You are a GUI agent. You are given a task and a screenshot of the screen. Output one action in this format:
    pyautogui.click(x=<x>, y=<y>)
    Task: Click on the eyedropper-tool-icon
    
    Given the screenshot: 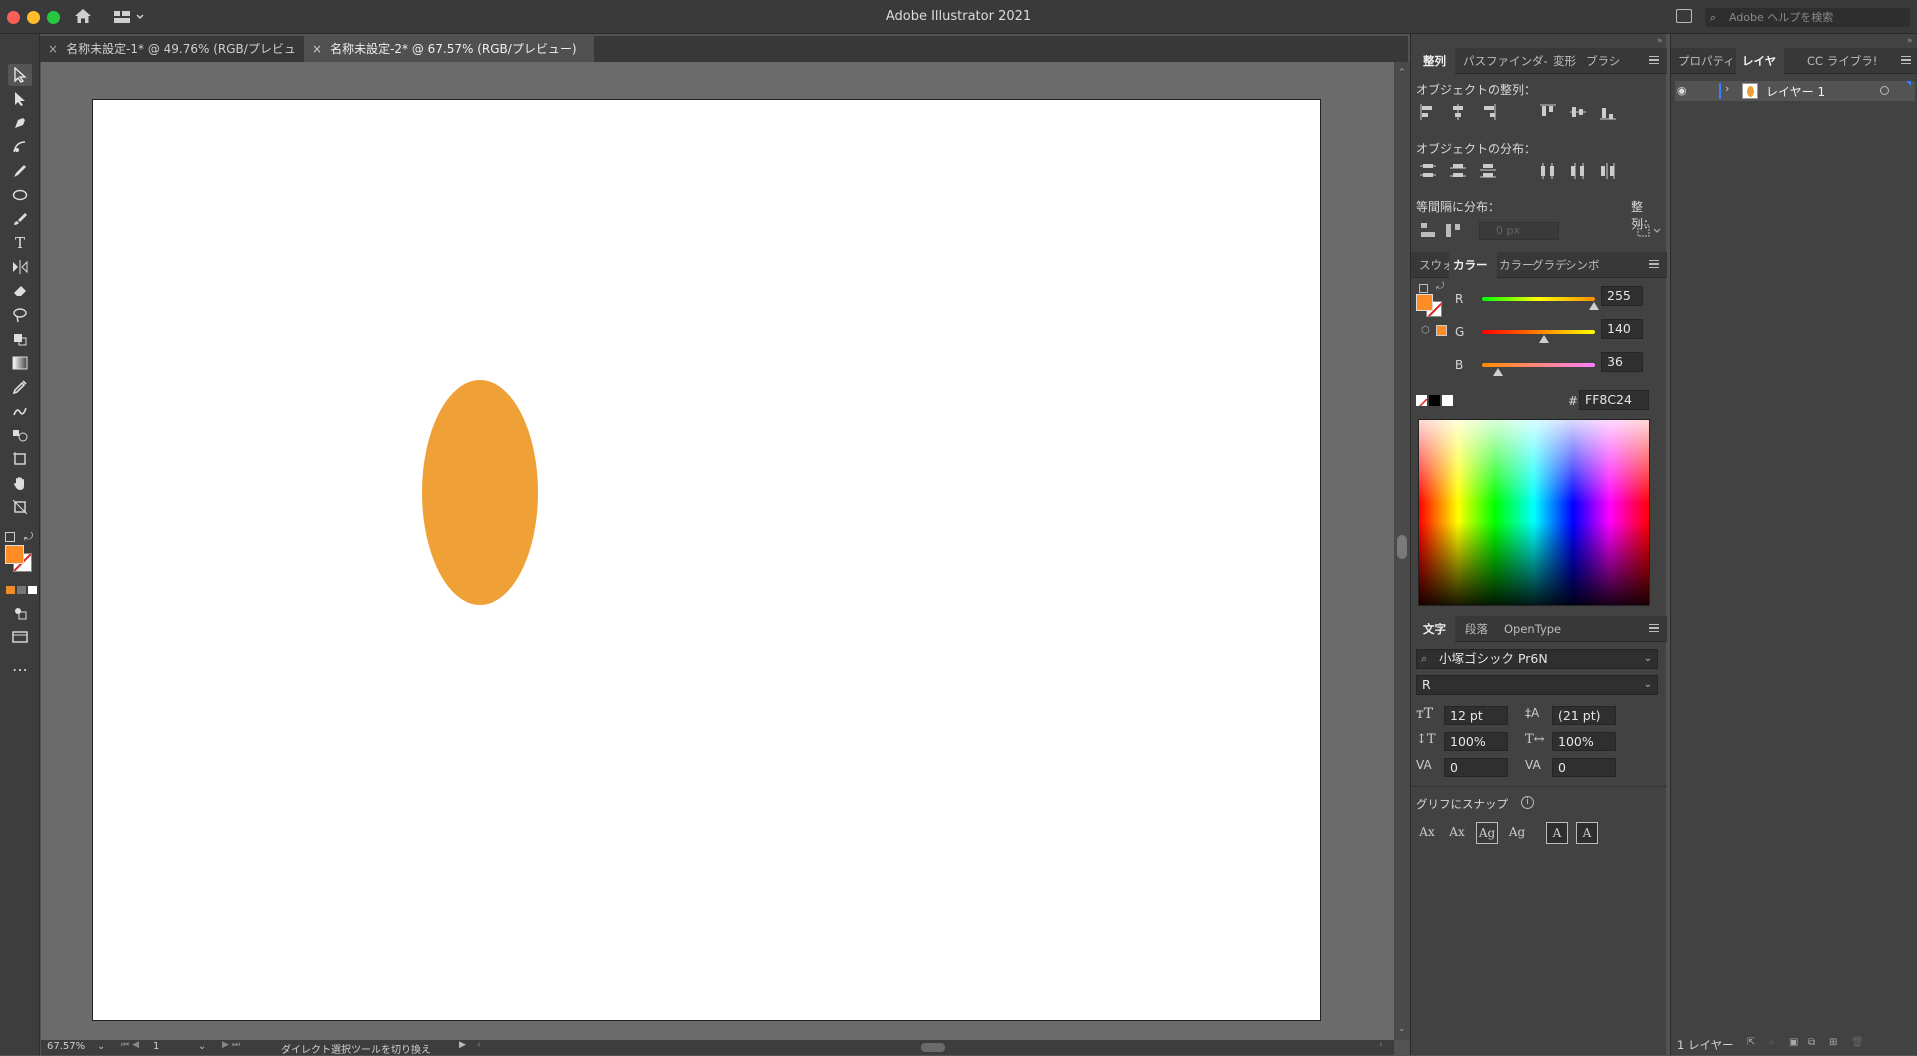 What is the action you would take?
    pyautogui.click(x=20, y=387)
    